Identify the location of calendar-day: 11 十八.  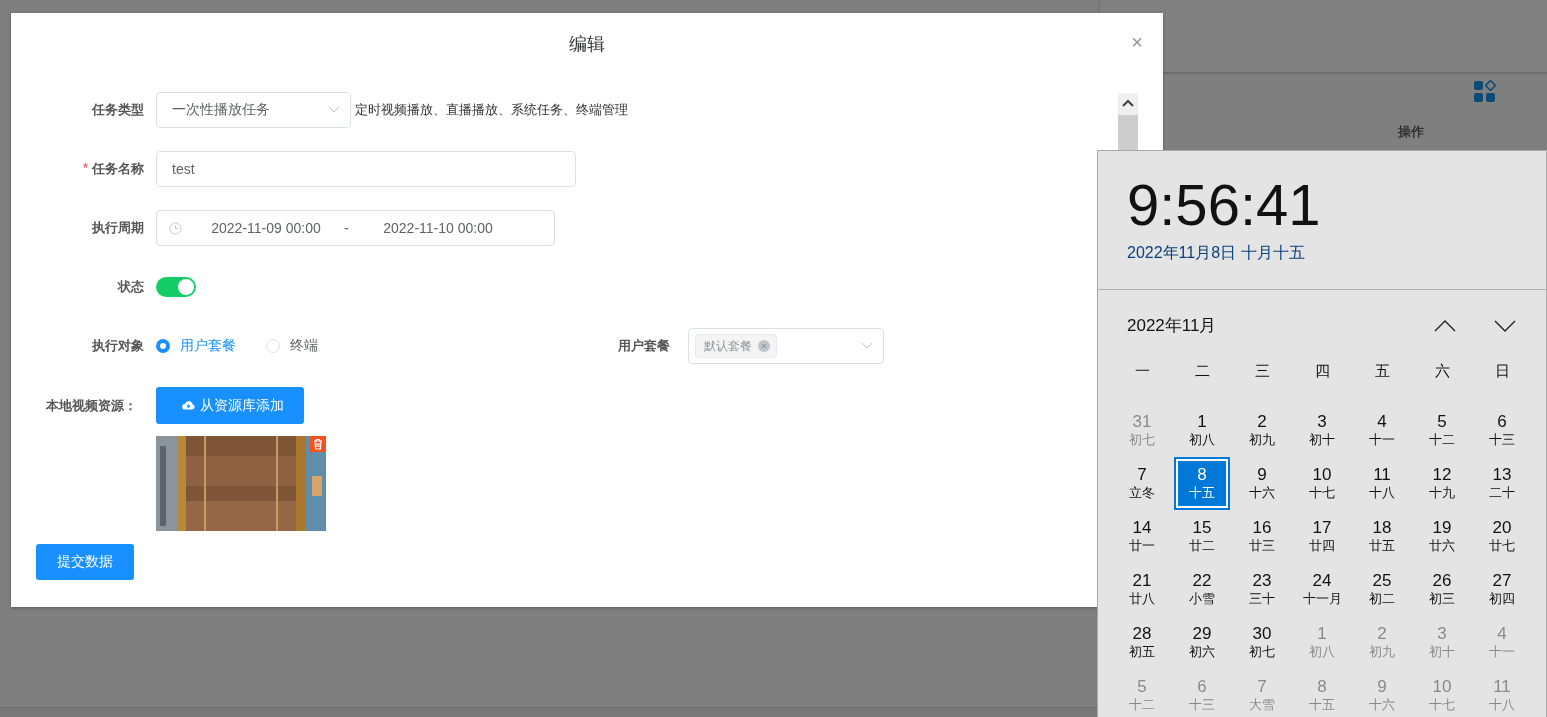
(1382, 483).